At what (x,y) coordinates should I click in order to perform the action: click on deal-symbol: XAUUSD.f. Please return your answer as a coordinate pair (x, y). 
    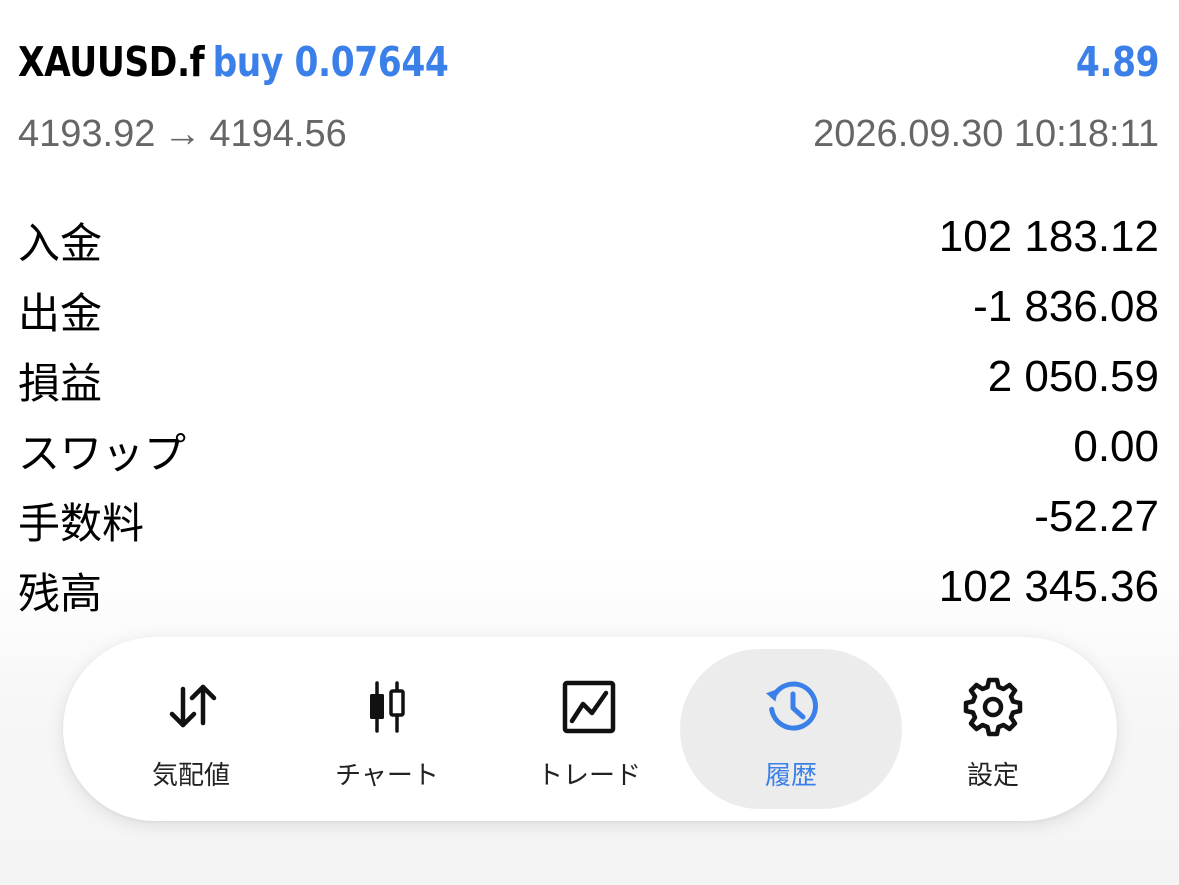
    Looking at the image, I should click on (111, 62).